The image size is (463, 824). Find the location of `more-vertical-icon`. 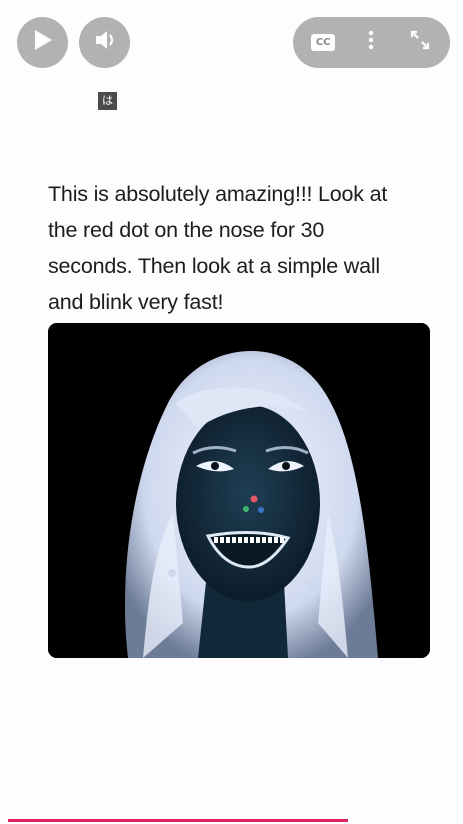

more-vertical-icon is located at coordinates (371, 42).